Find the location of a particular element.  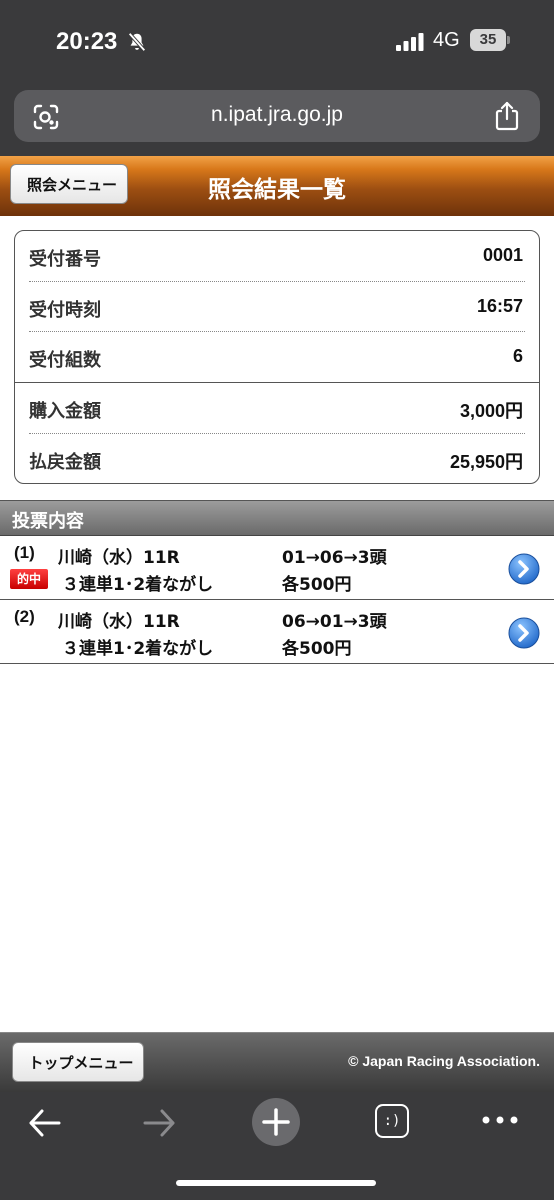

page-title: 照会結果一覧 is located at coordinates (277, 190).